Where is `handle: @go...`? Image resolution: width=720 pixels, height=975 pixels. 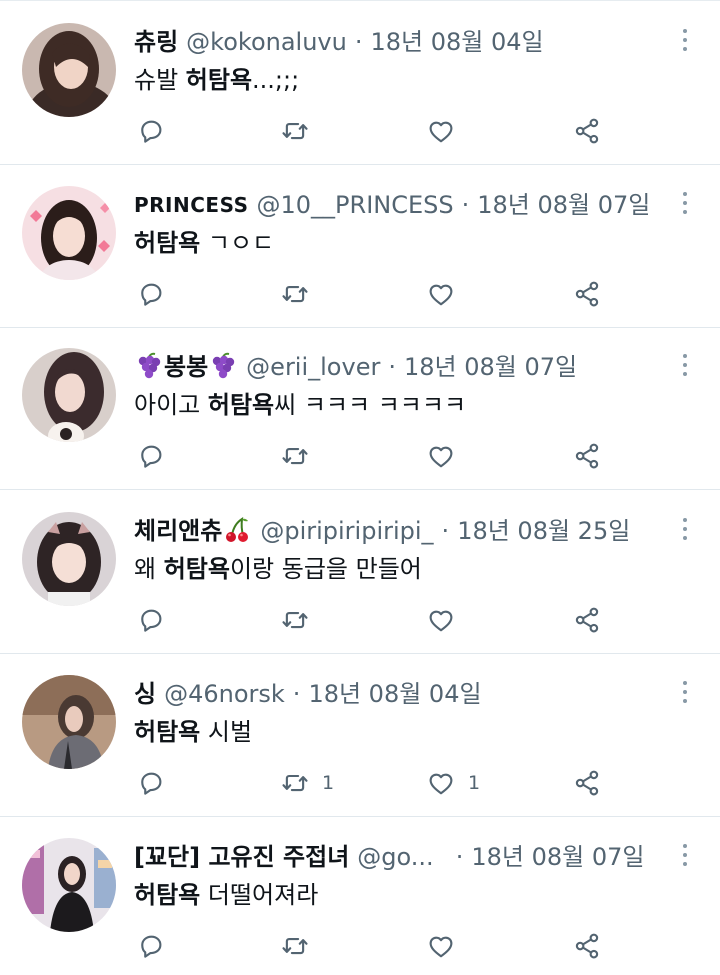 handle: @go... is located at coordinates (395, 857).